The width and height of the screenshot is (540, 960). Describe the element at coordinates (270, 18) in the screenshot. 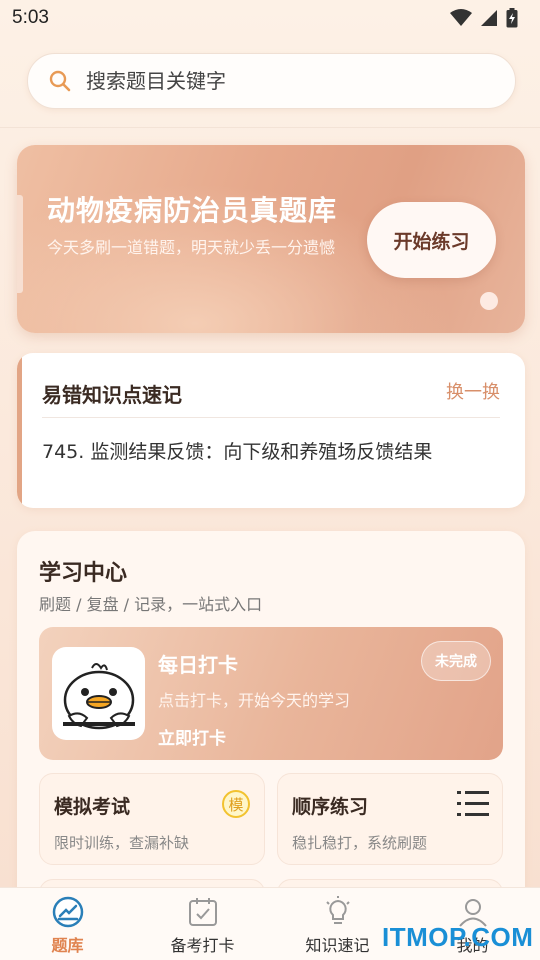

I see `status-bar: 5:03` at that location.